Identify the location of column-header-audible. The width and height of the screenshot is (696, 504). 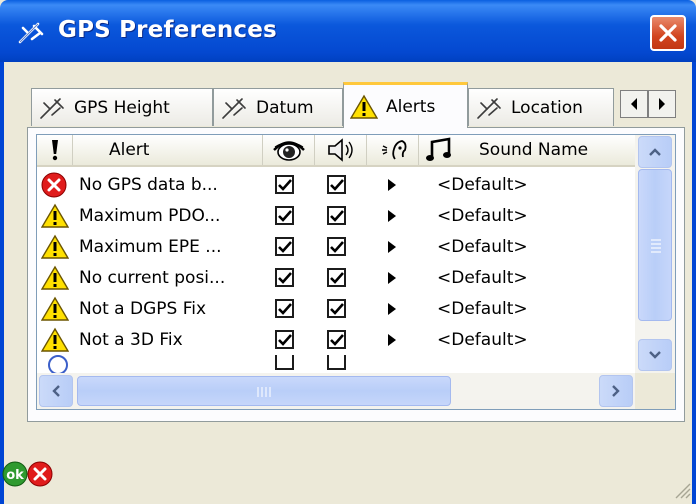
(341, 150).